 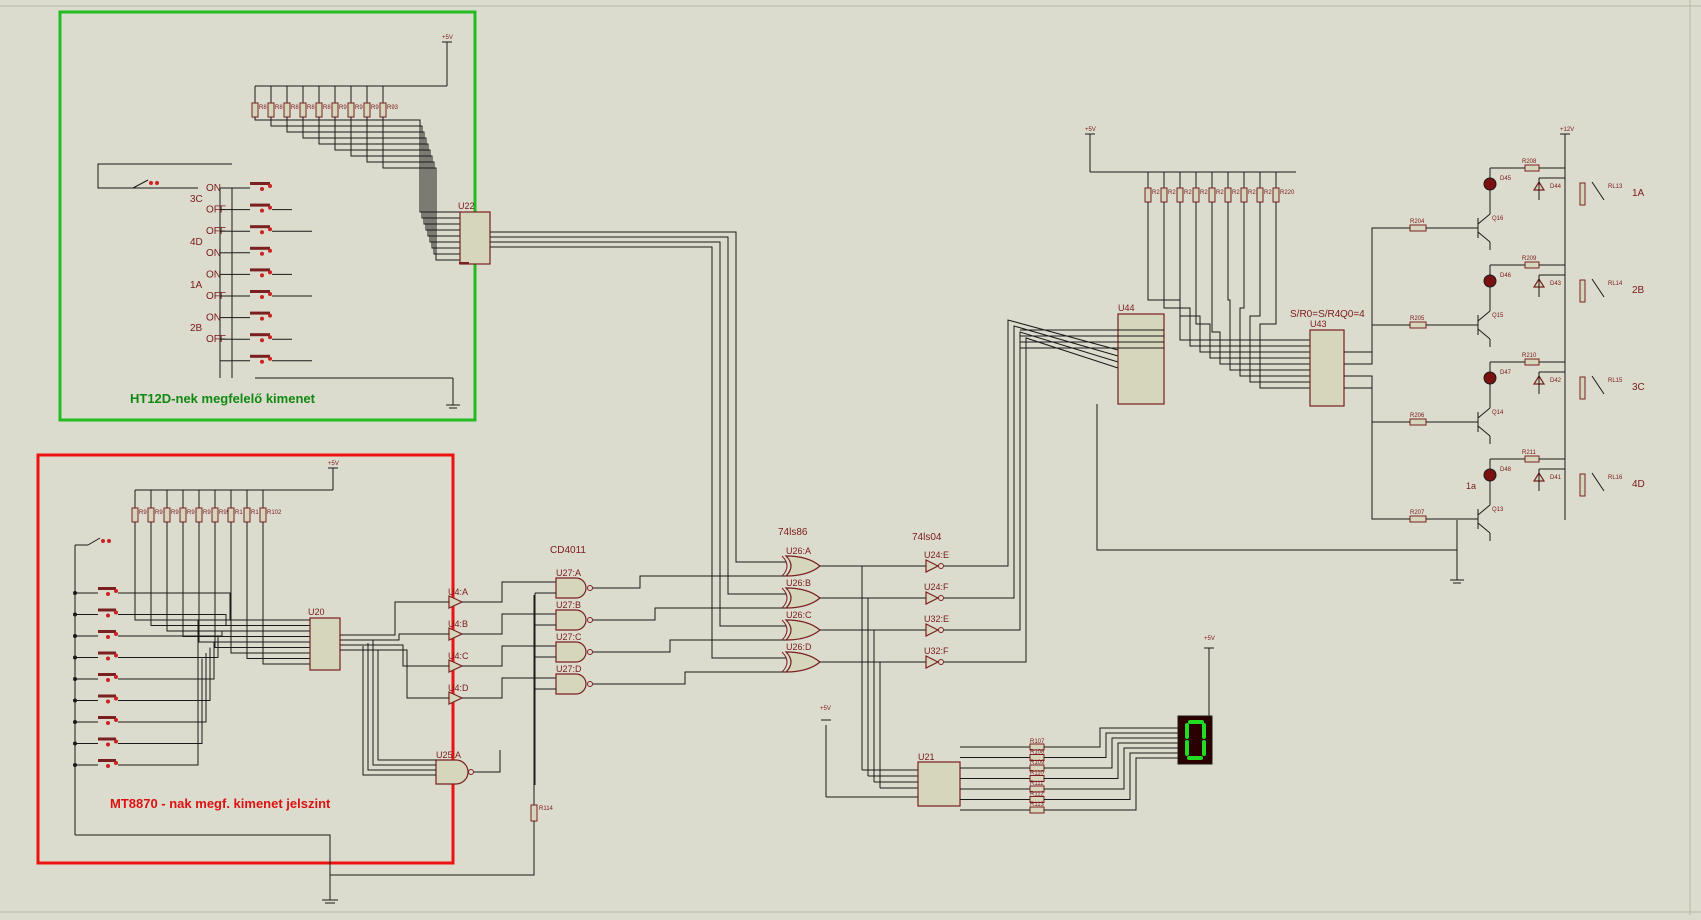 I want to click on group-label: 1A, so click(x=196, y=285).